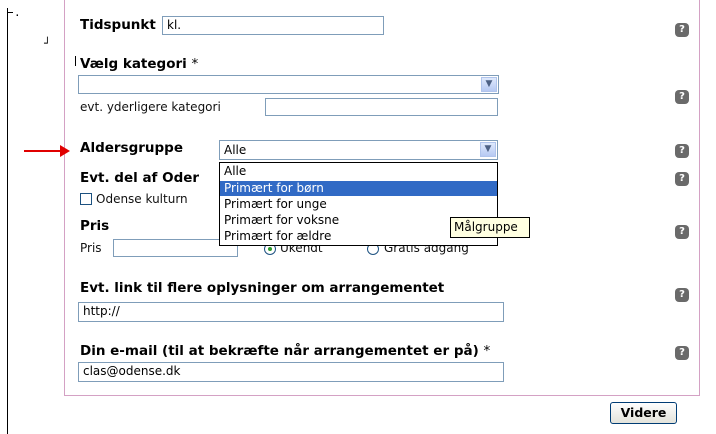 The width and height of the screenshot is (716, 434). What do you see at coordinates (490, 227) in the screenshot?
I see `tooltip: Målgruppe` at bounding box center [490, 227].